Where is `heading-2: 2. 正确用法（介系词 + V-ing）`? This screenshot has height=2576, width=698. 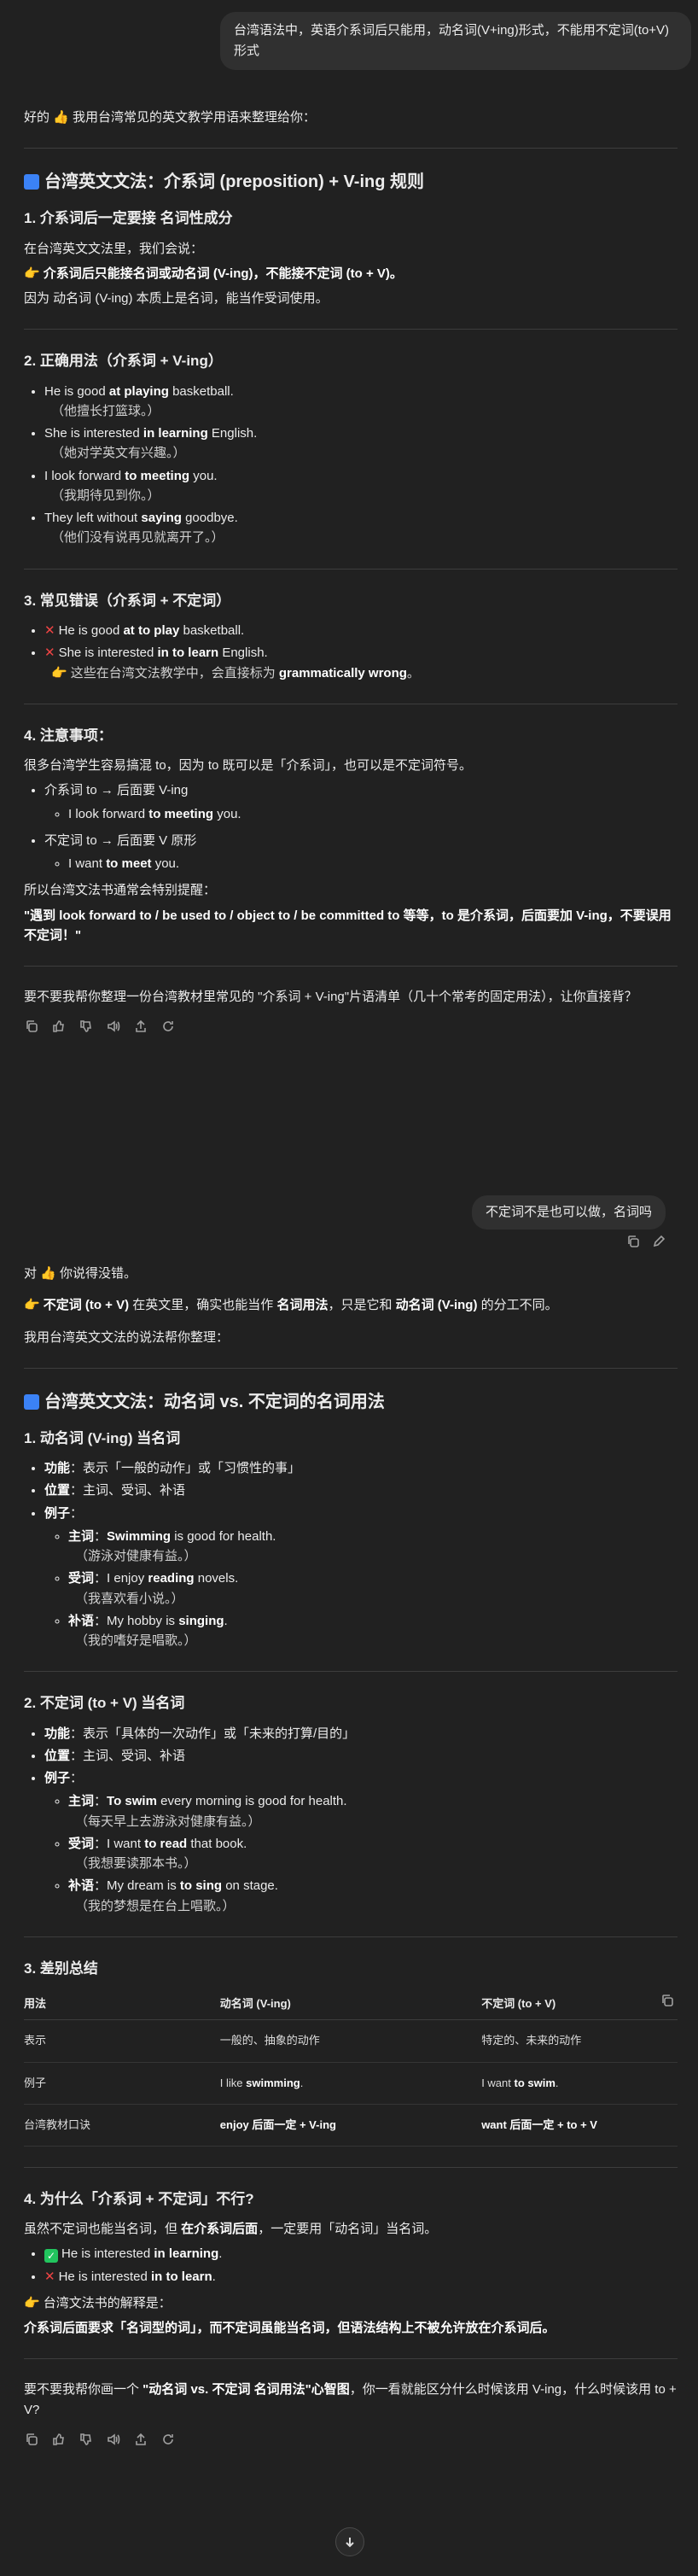 heading-2: 2. 正确用法（介系词 + V-ing） is located at coordinates (123, 361).